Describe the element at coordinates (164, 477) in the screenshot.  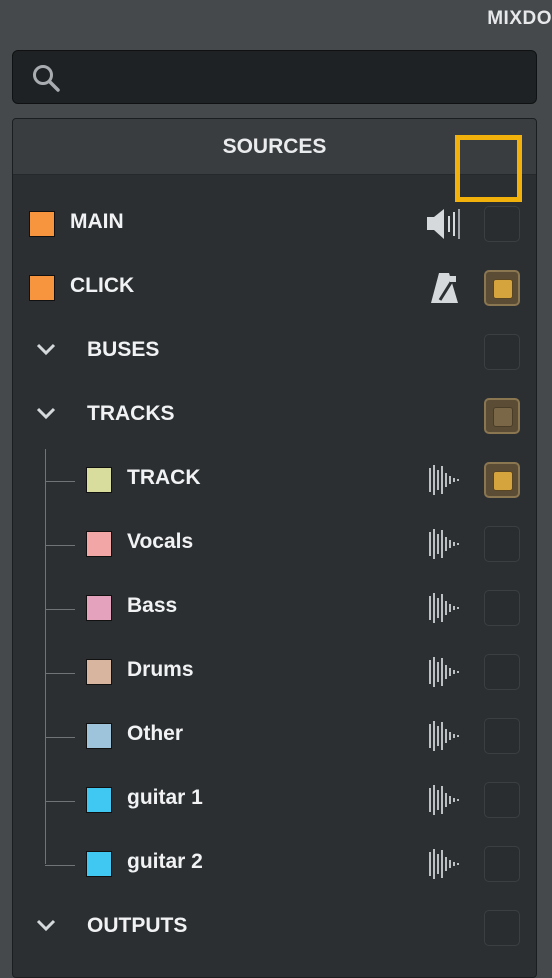
I see `track-label: TRACK` at that location.